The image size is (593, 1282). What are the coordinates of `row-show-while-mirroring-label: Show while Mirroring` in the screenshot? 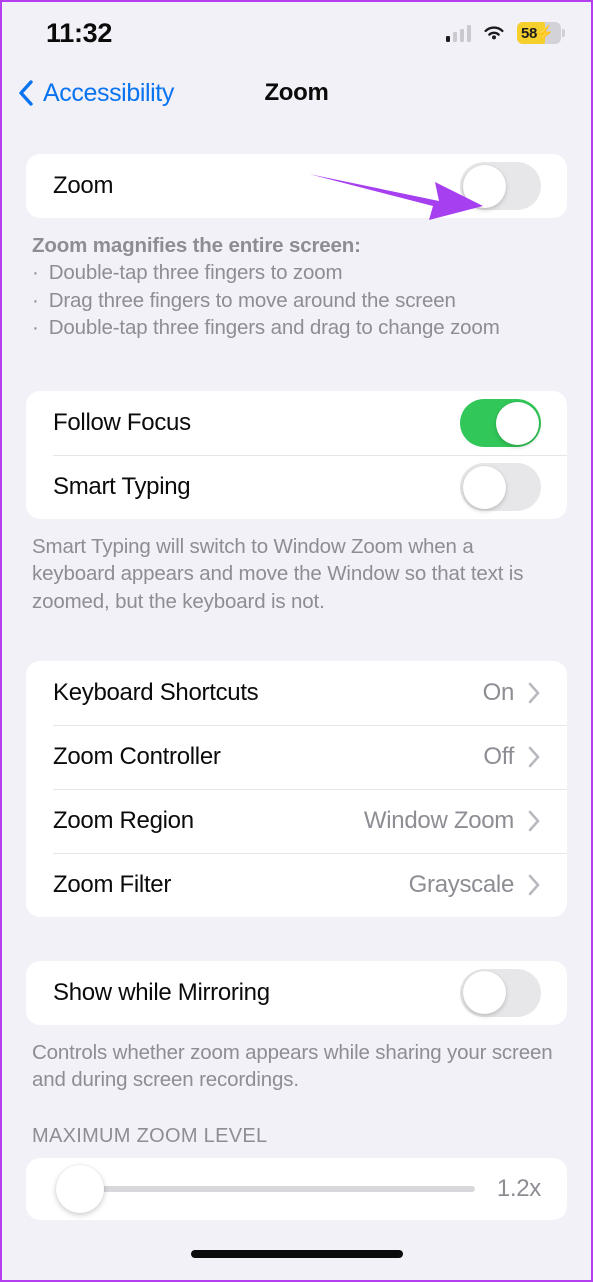 It's located at (161, 992).